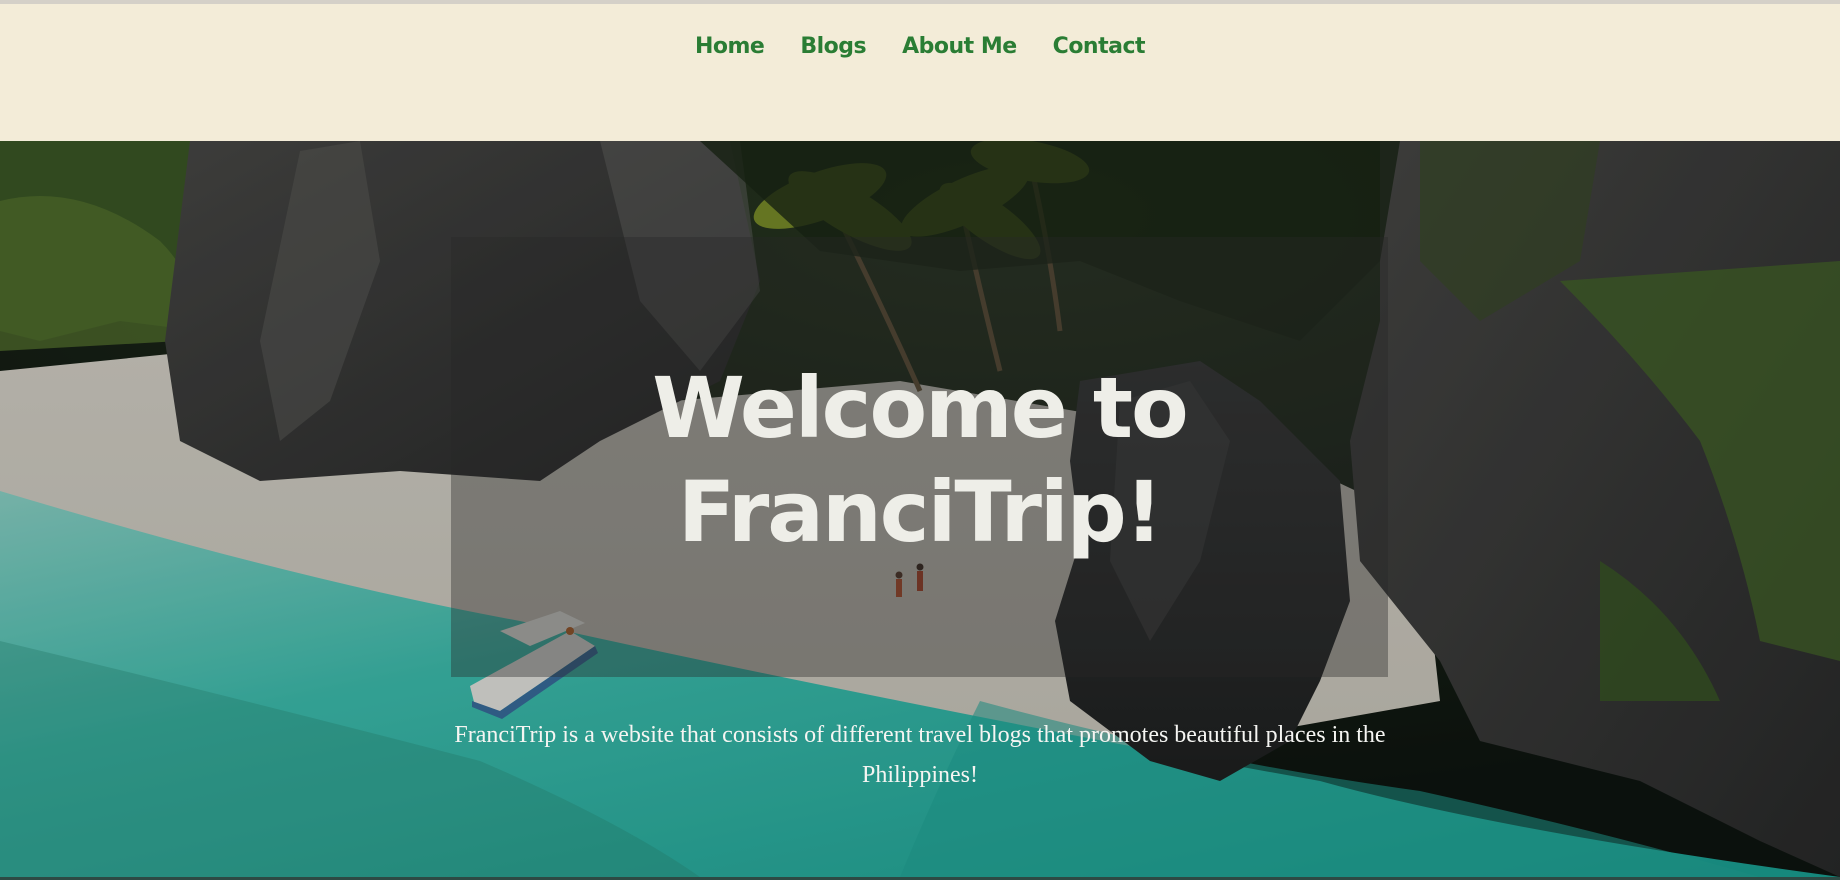 The image size is (1840, 880). What do you see at coordinates (920, 460) in the screenshot?
I see `hero-title: Welcome to FranciTrip!` at bounding box center [920, 460].